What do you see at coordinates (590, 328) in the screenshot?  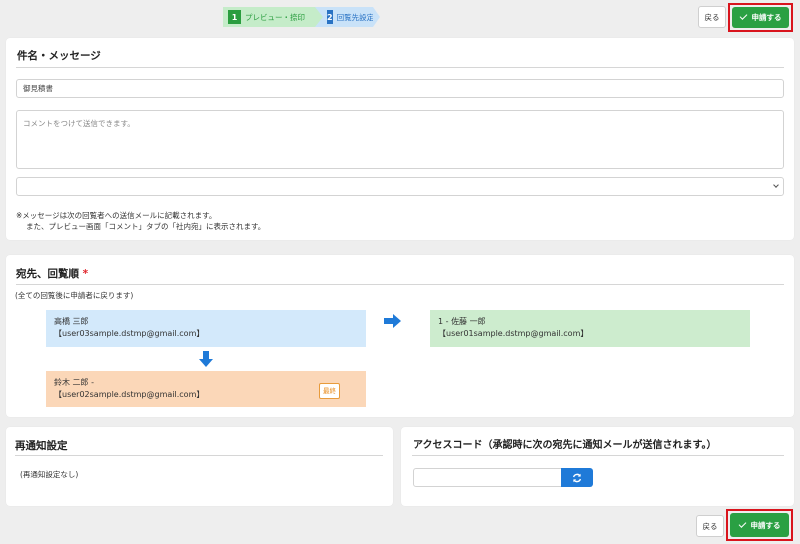 I see `recipient-card: 1 - 佐藤 一郎 【user01sample.dstmp@gmail.com】` at bounding box center [590, 328].